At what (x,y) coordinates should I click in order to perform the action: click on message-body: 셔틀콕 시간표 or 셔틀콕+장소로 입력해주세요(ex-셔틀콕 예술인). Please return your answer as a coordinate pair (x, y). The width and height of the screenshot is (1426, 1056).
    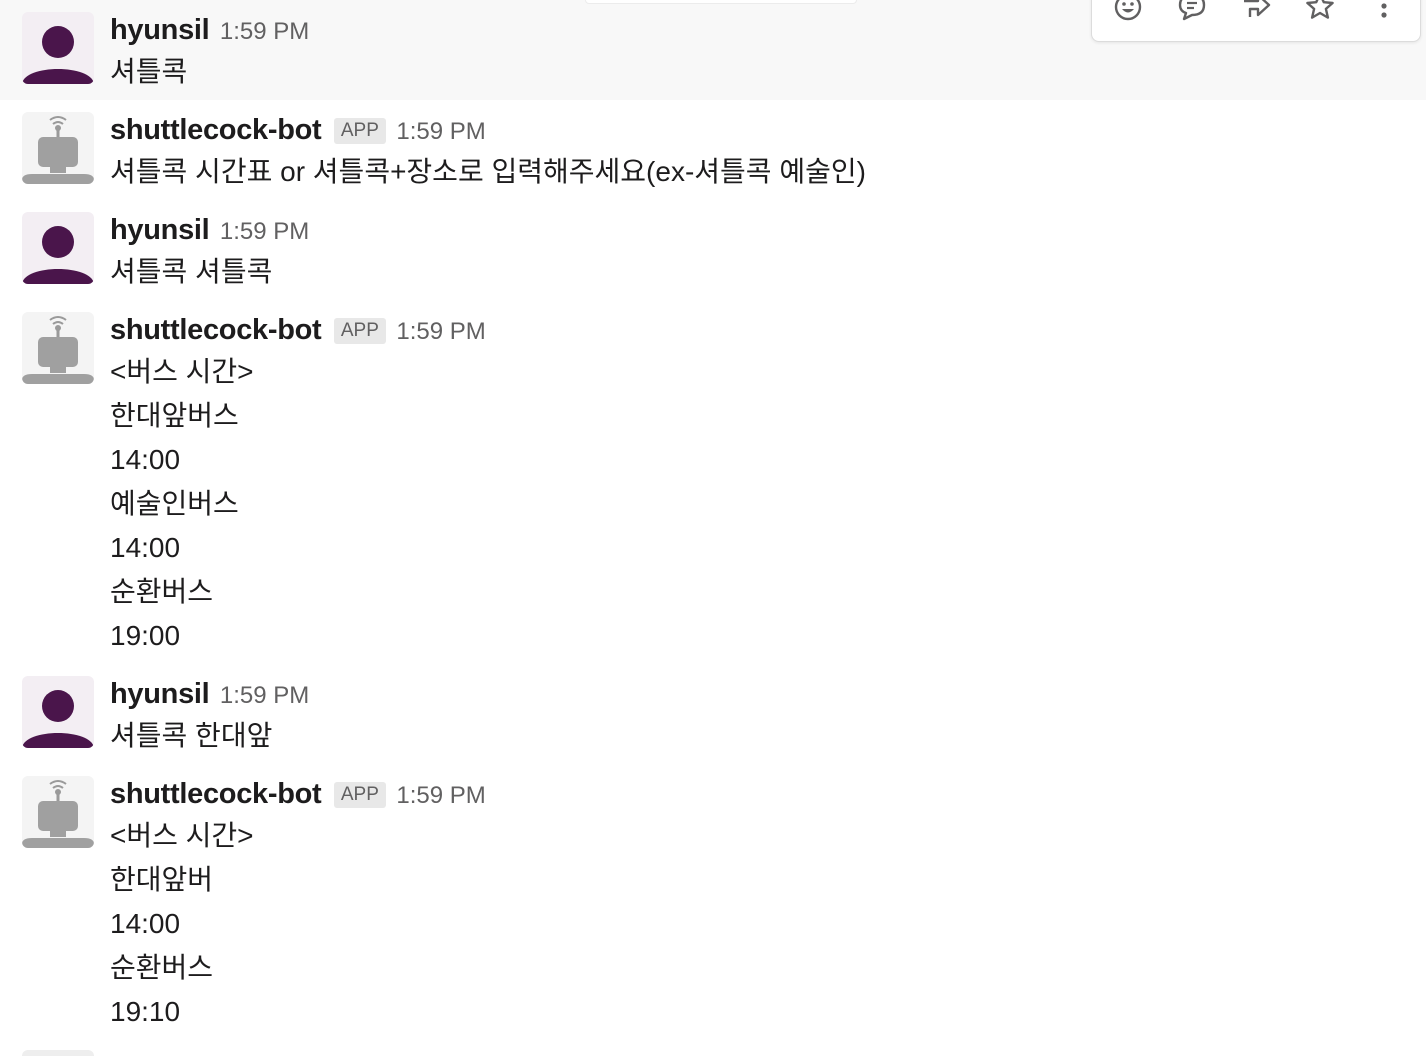
    Looking at the image, I should click on (488, 172).